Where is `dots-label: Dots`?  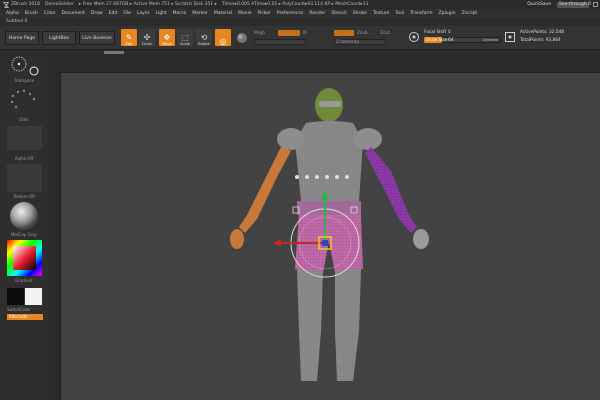 dots-label: Dots is located at coordinates (24, 119).